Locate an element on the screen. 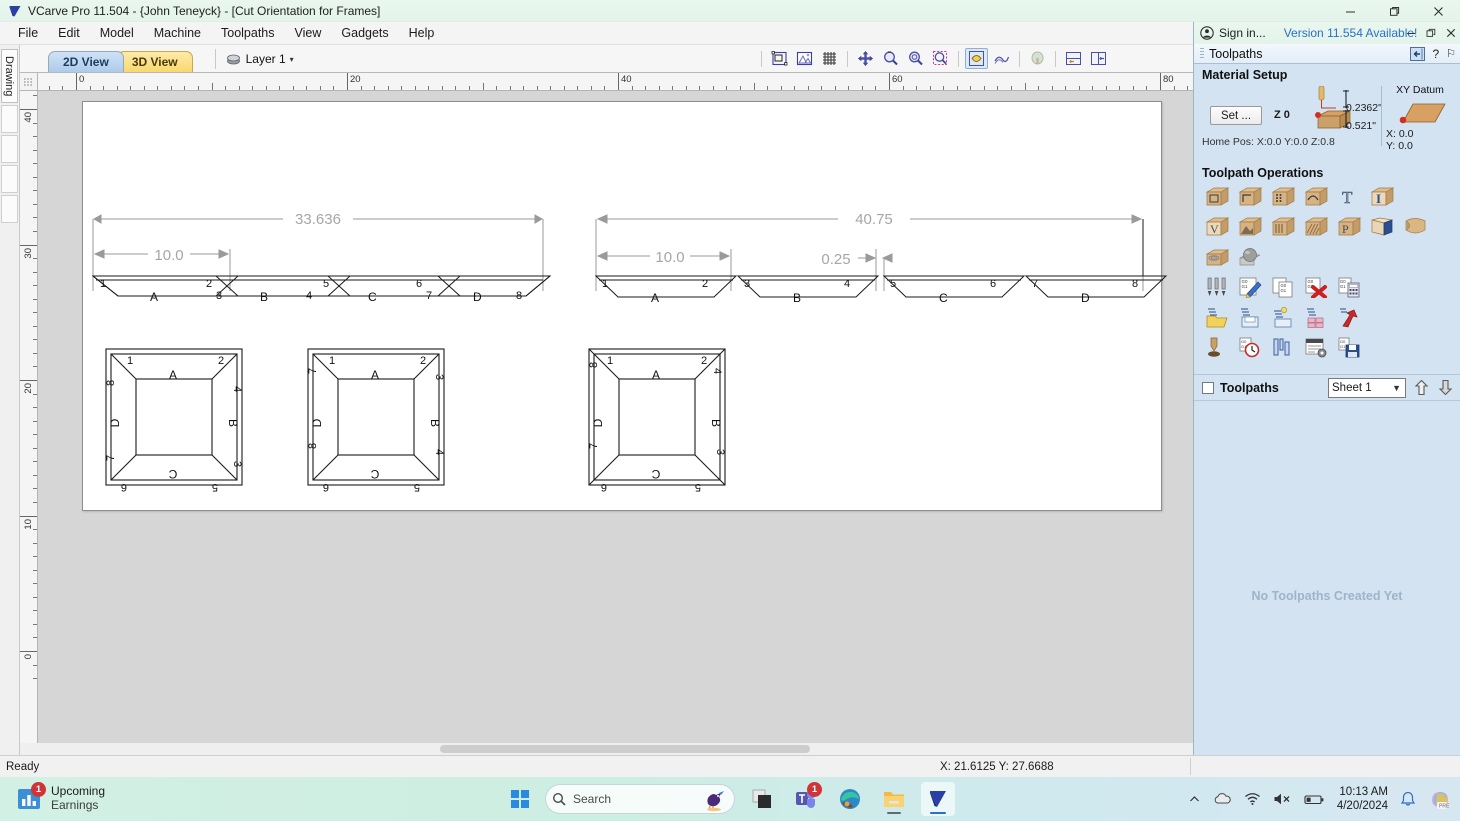 The height and width of the screenshot is (821, 1460). volume-muted-icon is located at coordinates (1282, 799).